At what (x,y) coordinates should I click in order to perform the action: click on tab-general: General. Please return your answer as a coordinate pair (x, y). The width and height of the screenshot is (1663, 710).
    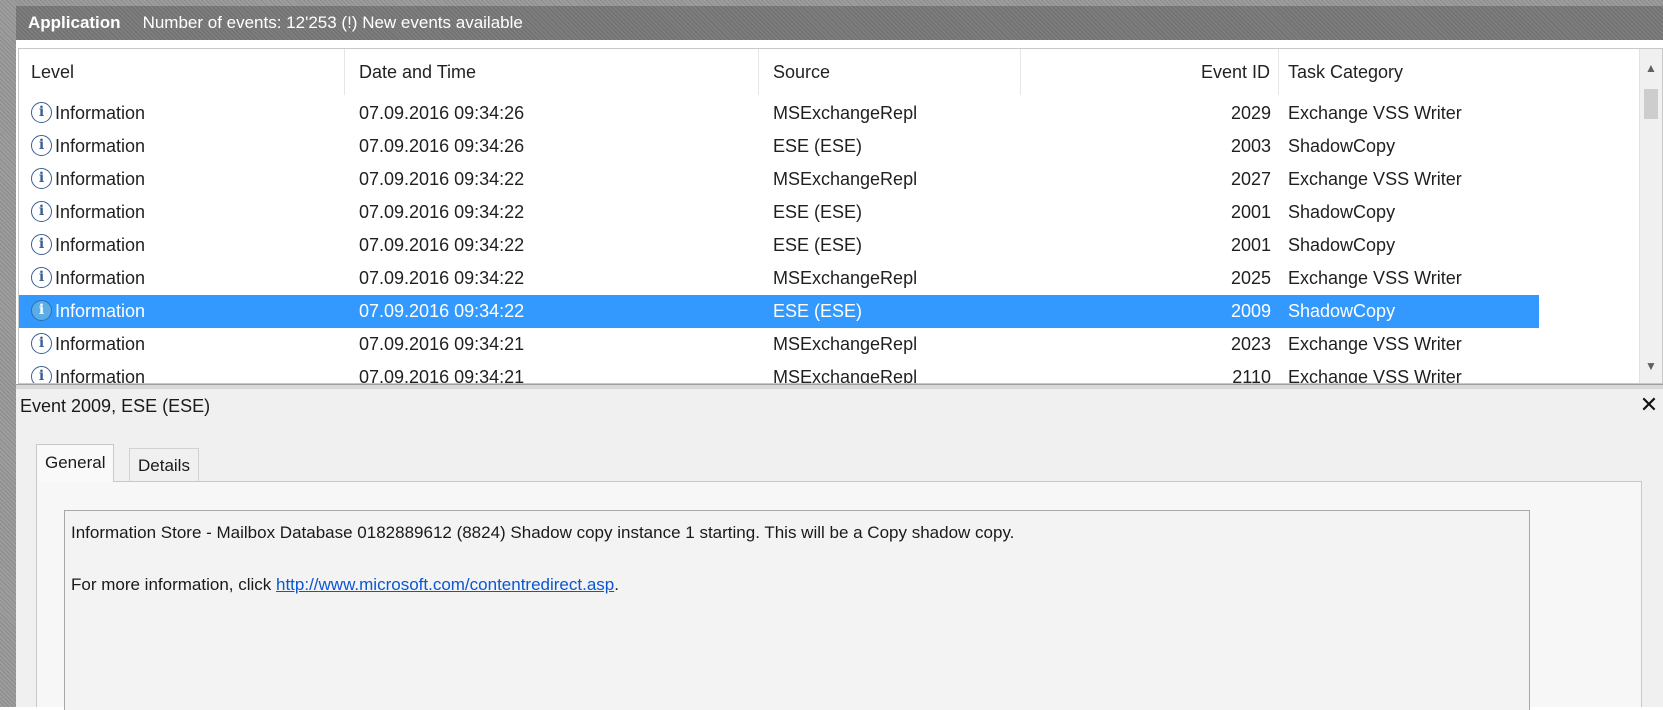
    Looking at the image, I should click on (75, 463).